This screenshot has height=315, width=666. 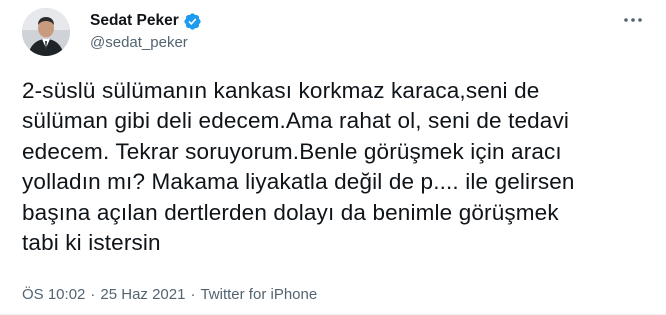 What do you see at coordinates (53, 295) in the screenshot?
I see `tweet-time: ÖS 10:02` at bounding box center [53, 295].